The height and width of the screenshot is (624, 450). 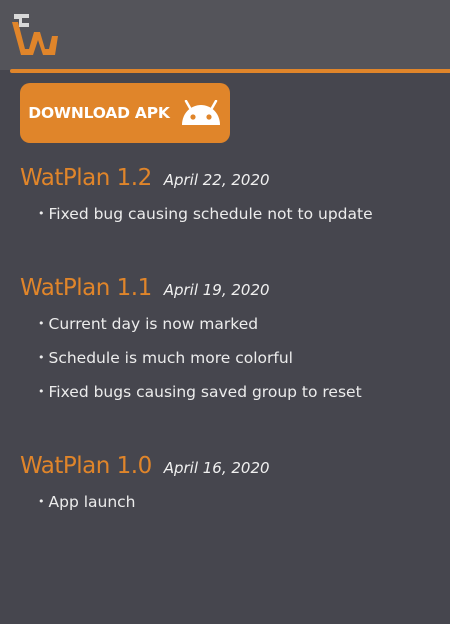 What do you see at coordinates (34, 35) in the screenshot?
I see `watplan-logo` at bounding box center [34, 35].